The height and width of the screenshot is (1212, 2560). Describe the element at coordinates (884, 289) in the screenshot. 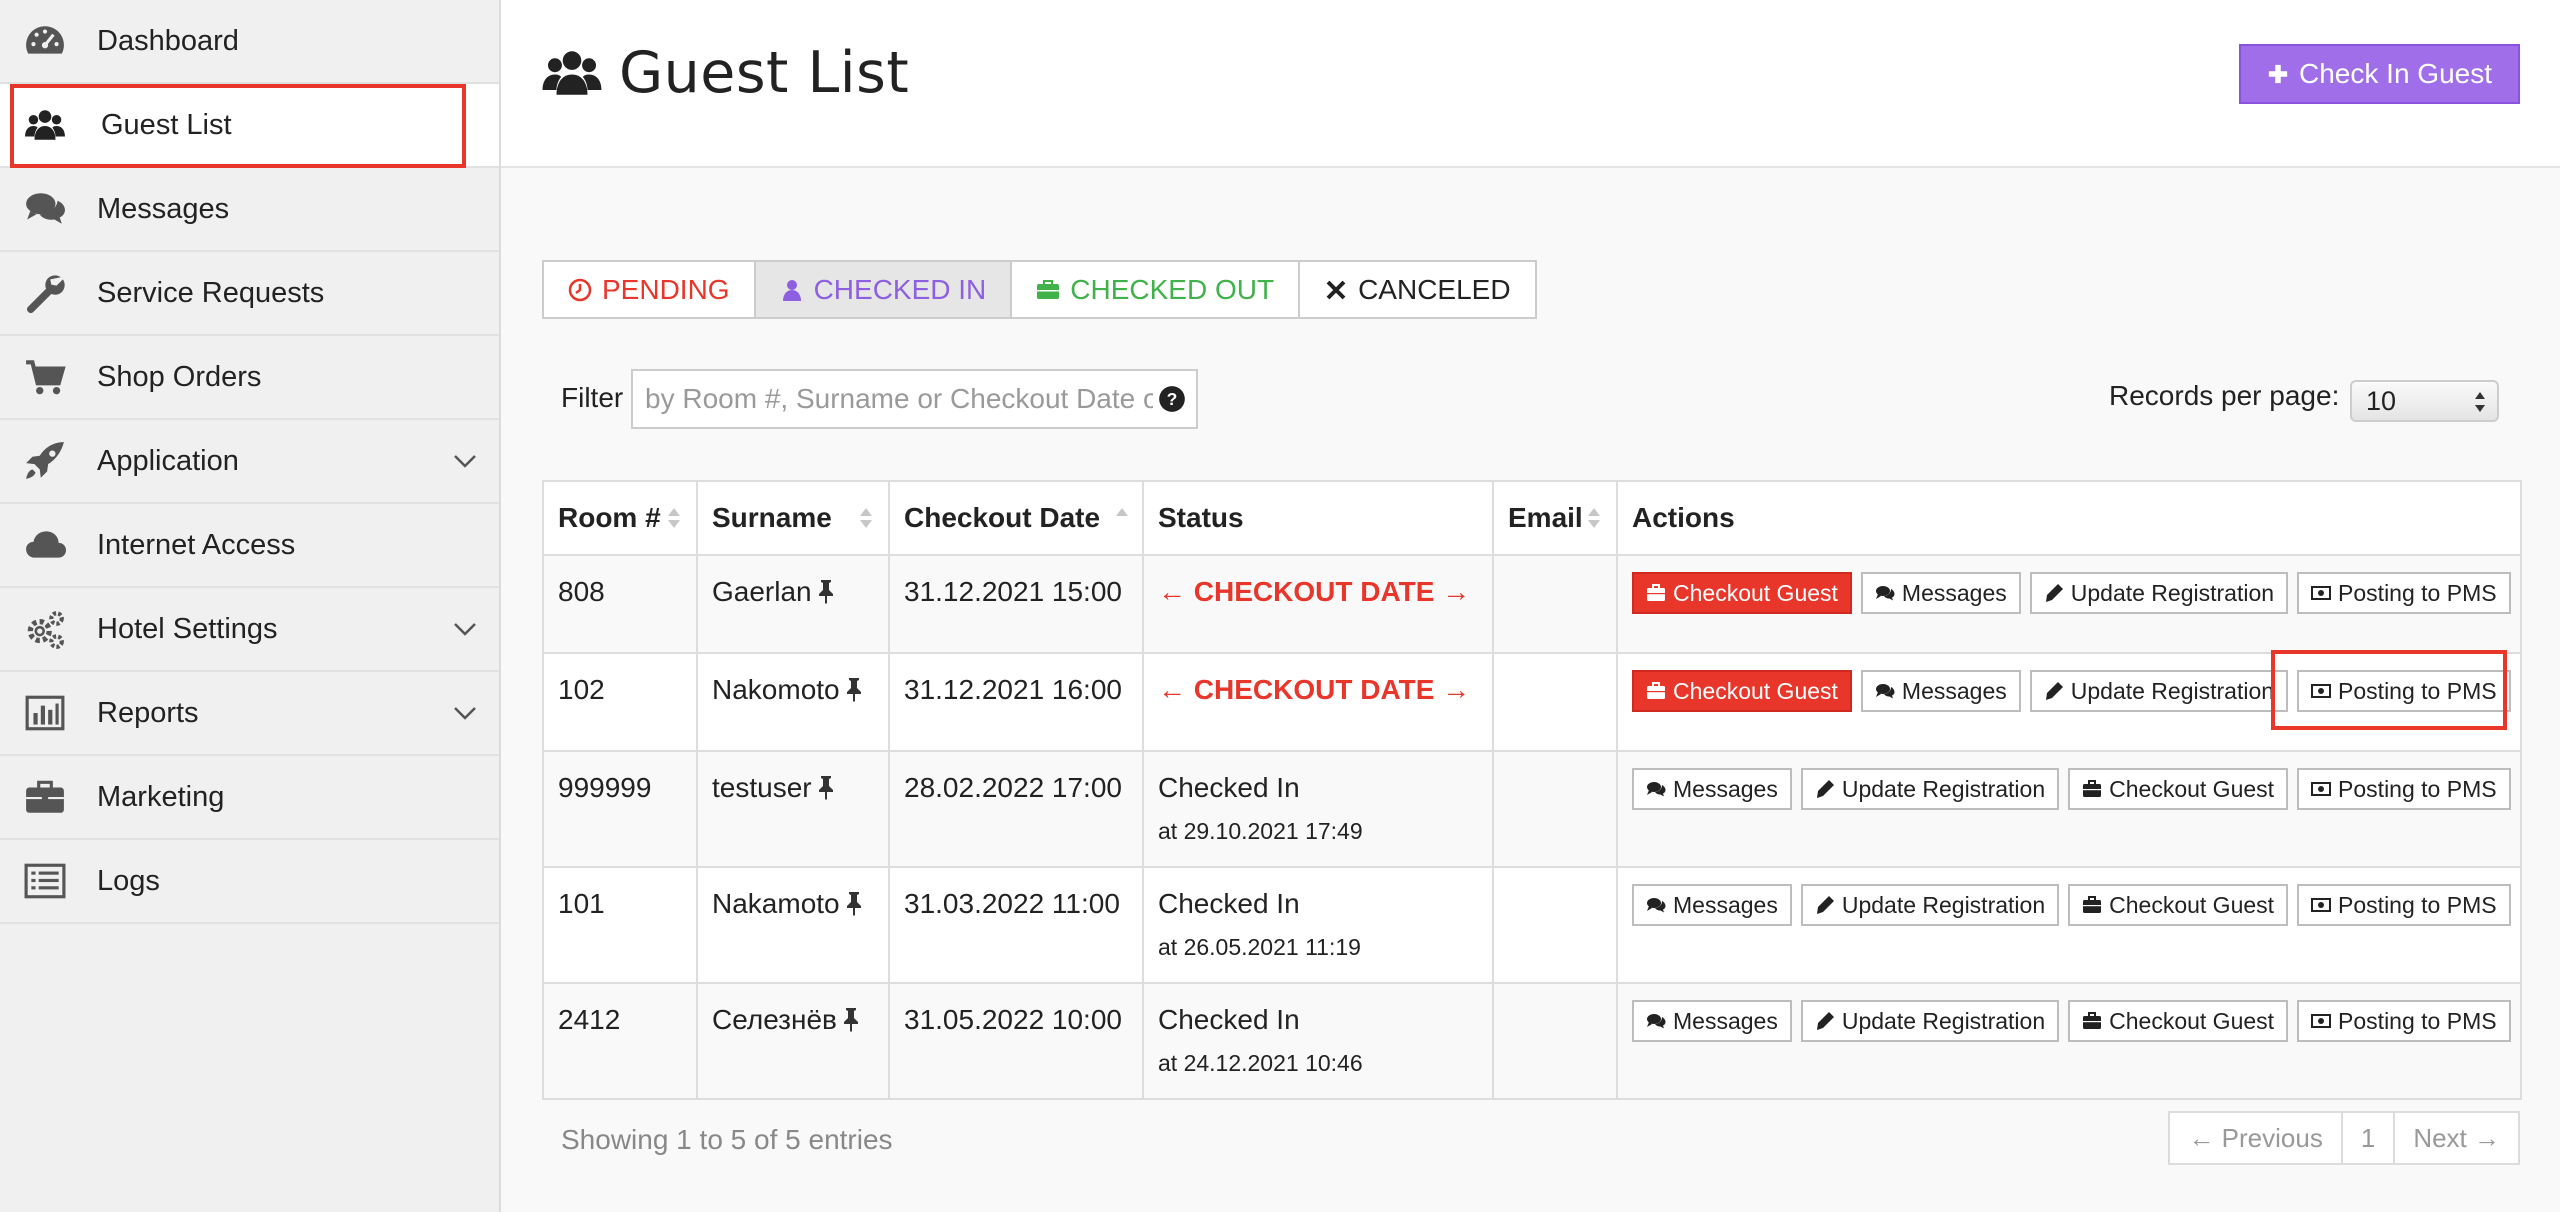

I see `tab-checked-in: CHECKED IN` at that location.